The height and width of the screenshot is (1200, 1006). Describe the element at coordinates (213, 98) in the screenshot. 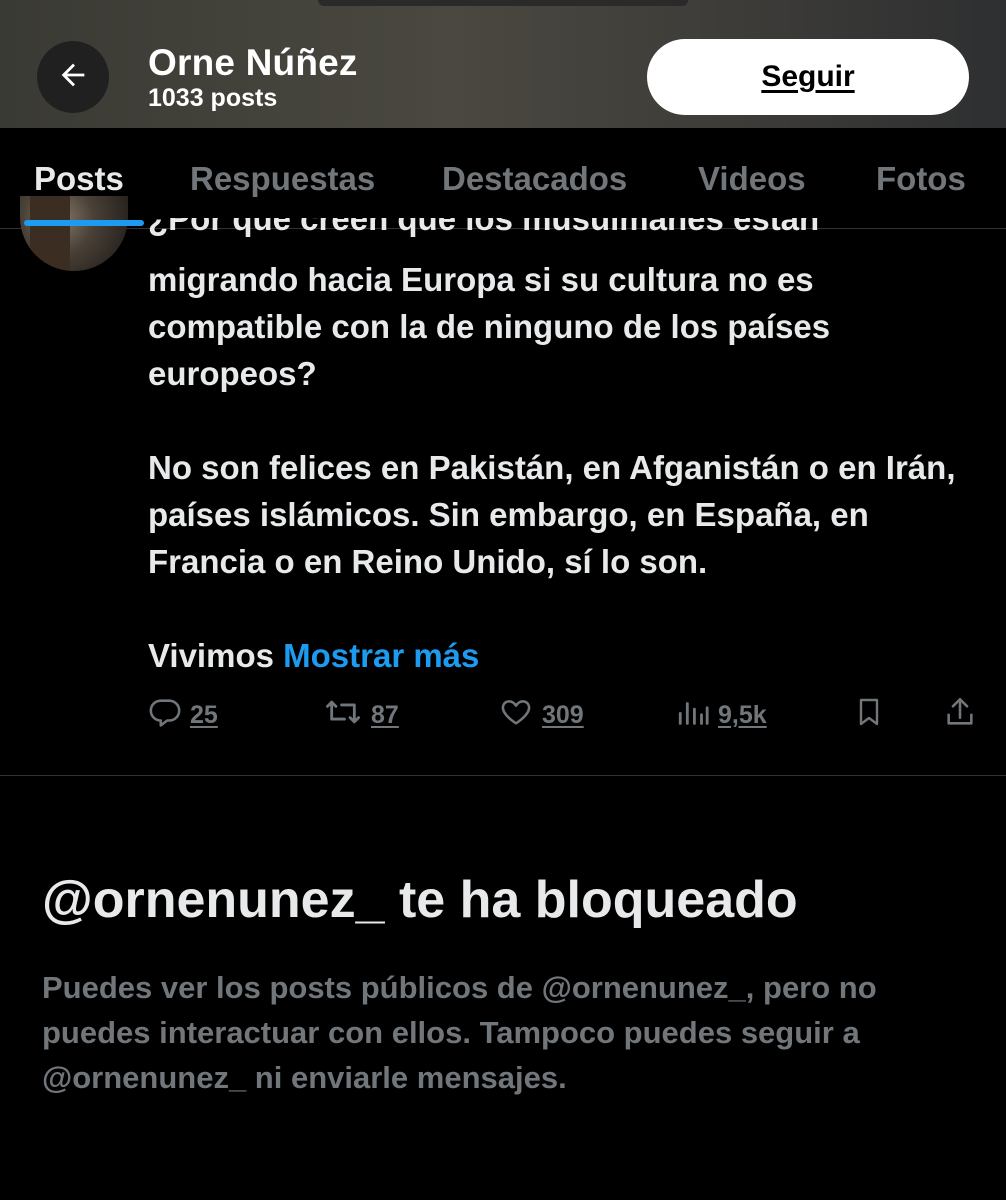

I see `profile-post-count: 1033 posts` at that location.